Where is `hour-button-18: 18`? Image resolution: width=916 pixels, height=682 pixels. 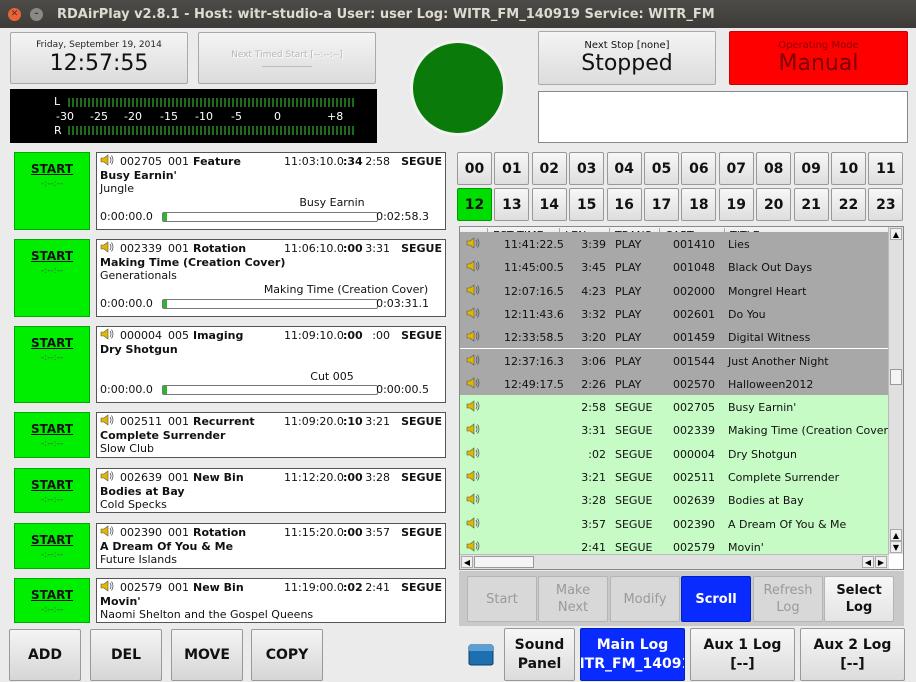
hour-button-18: 18 is located at coordinates (699, 204).